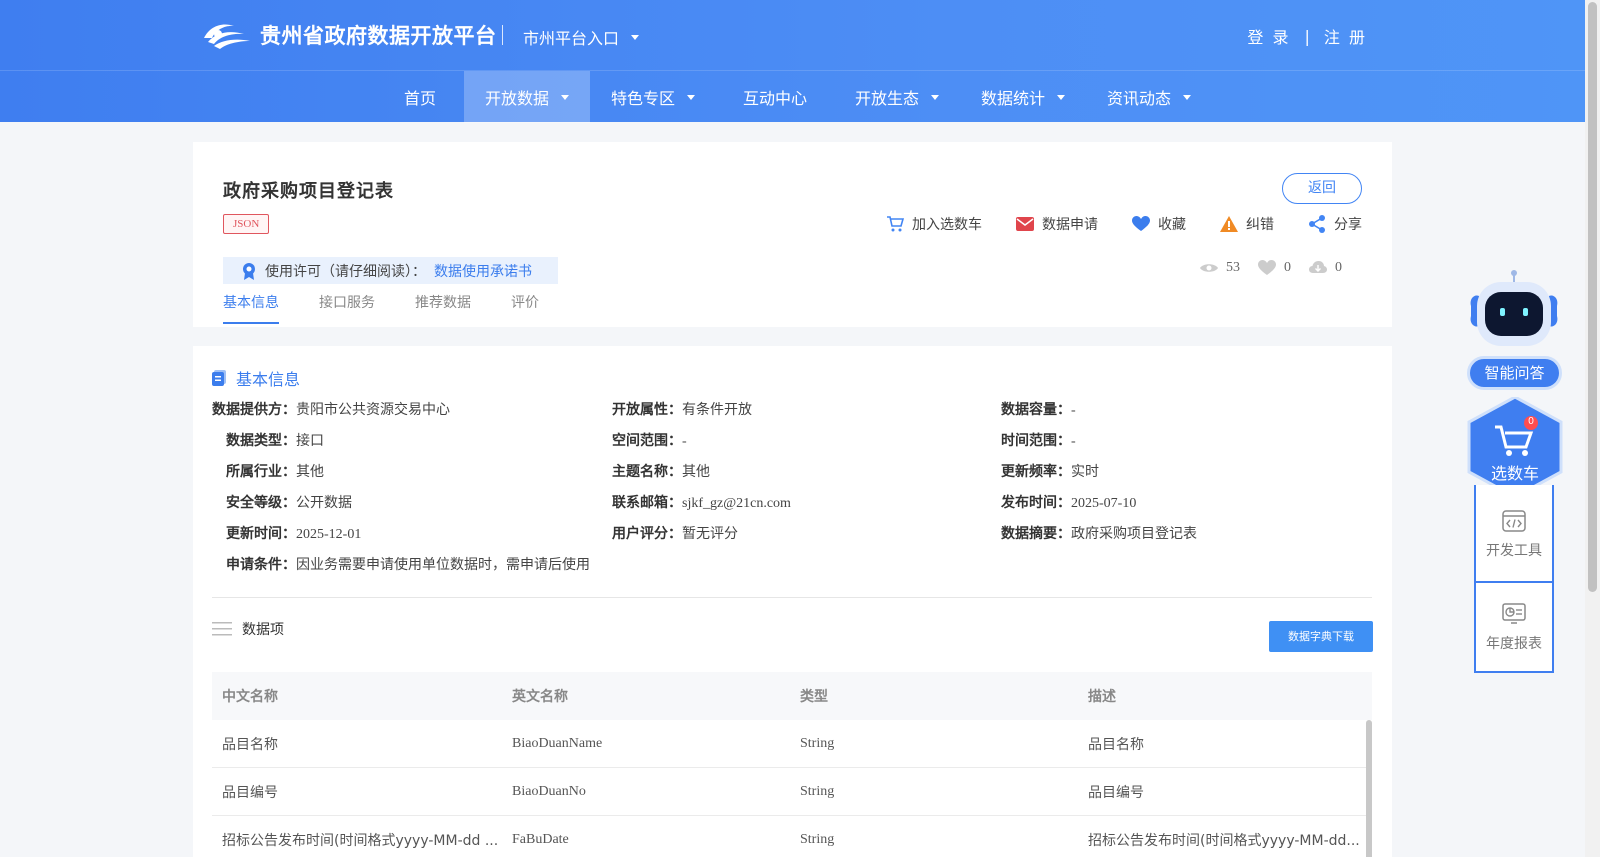 The height and width of the screenshot is (857, 1600). What do you see at coordinates (248, 629) in the screenshot?
I see `data-items-header: 数据项` at bounding box center [248, 629].